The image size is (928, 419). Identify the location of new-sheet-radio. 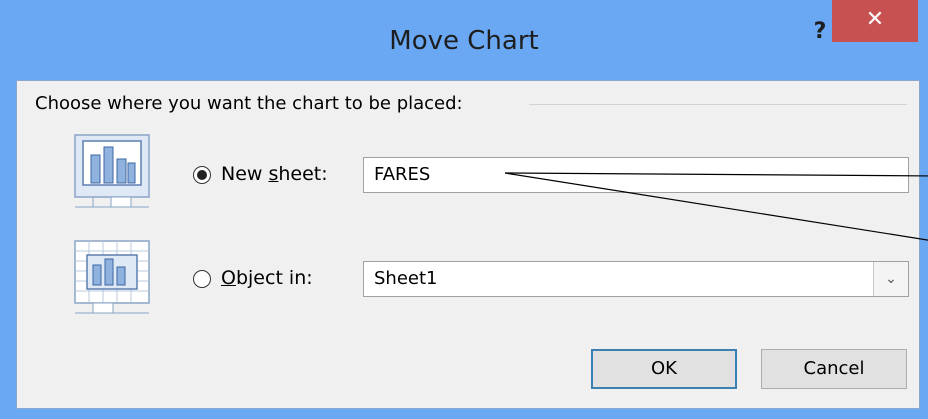
(202, 175).